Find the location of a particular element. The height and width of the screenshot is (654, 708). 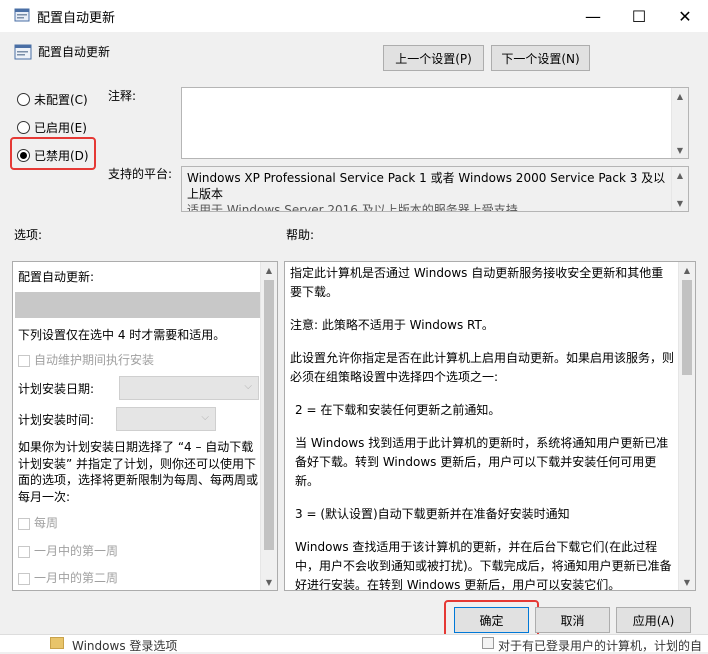

schedule-time-label: 计划安装时间: is located at coordinates (56, 420).